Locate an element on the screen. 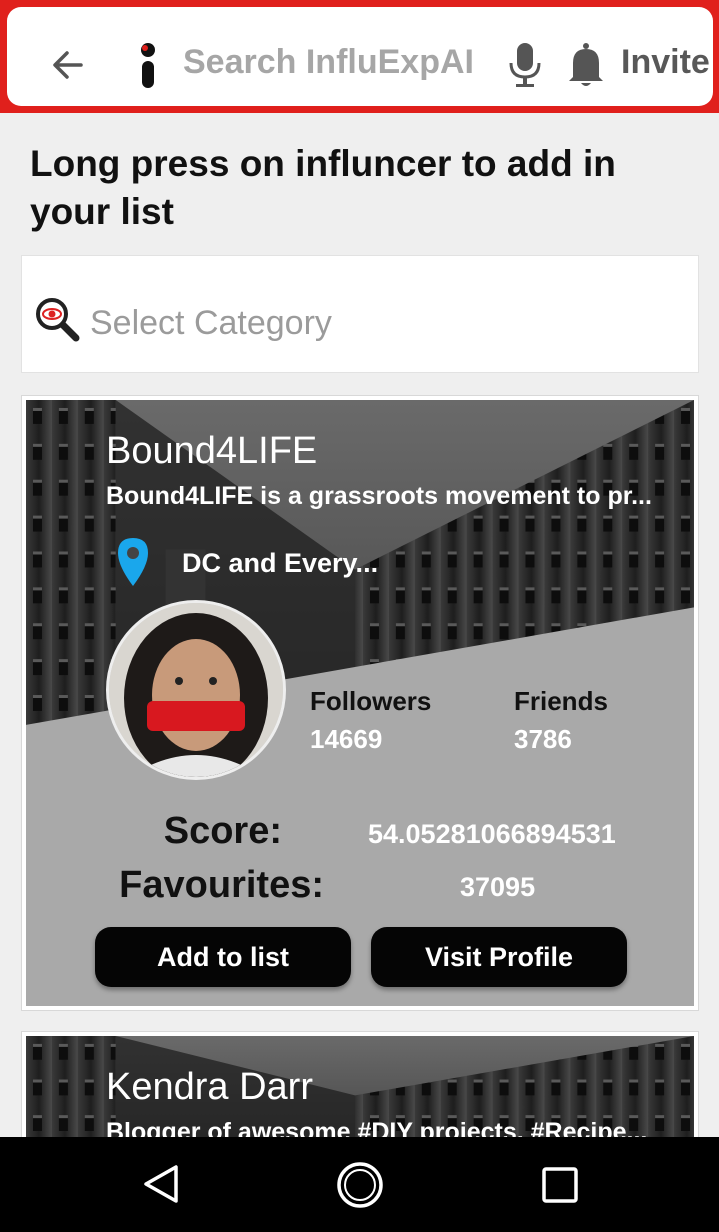 The width and height of the screenshot is (719, 1232). score-label: Score: is located at coordinates (222, 831).